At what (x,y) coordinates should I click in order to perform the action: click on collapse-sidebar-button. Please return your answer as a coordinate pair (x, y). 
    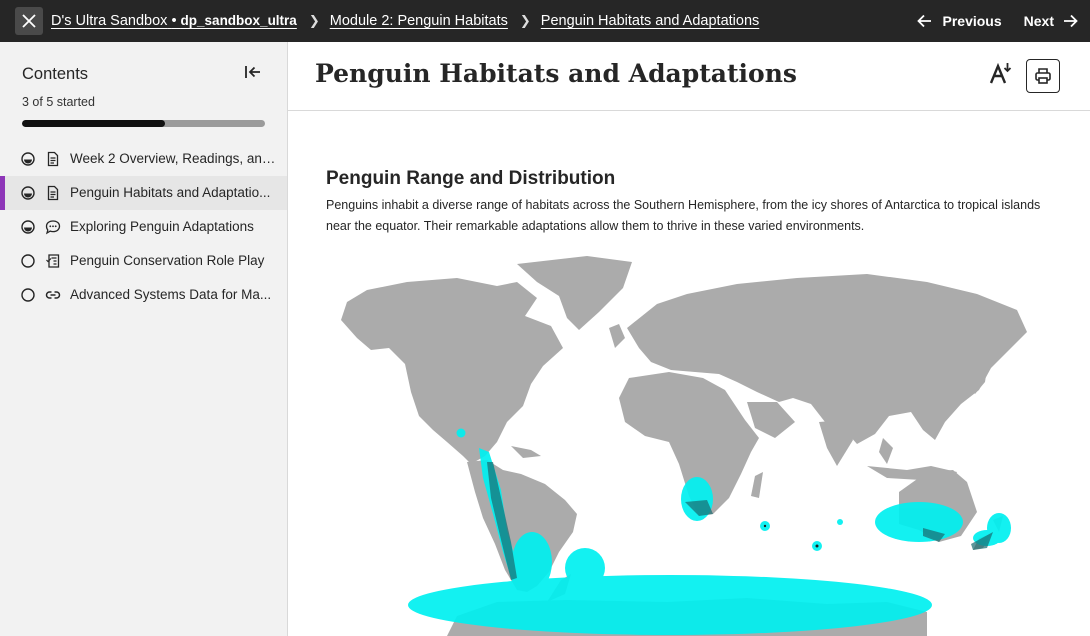
    Looking at the image, I should click on (255, 74).